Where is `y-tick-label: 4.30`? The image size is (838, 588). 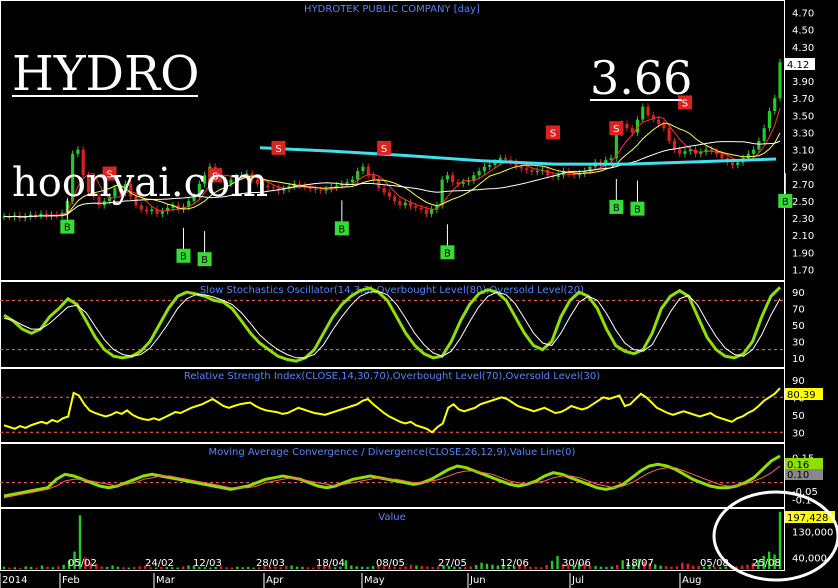 y-tick-label: 4.30 is located at coordinates (803, 48).